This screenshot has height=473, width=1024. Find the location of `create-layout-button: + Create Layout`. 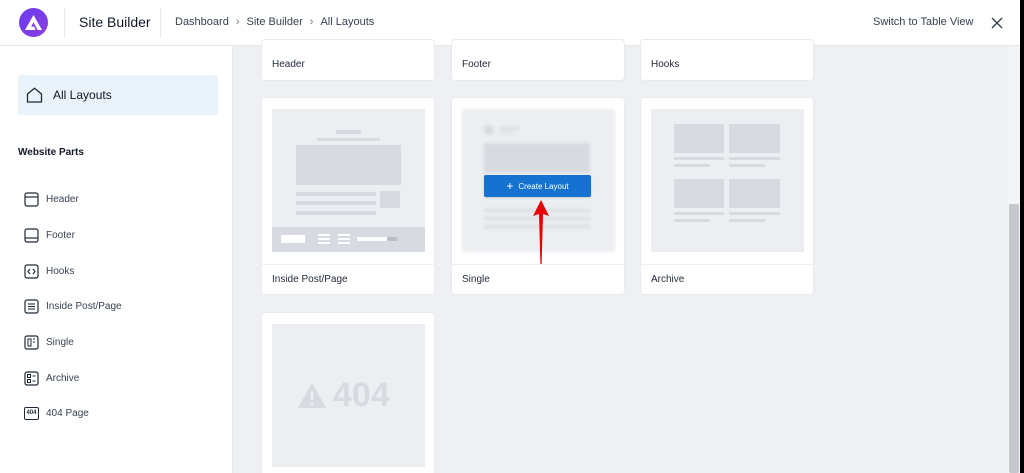

create-layout-button: + Create Layout is located at coordinates (537, 186).